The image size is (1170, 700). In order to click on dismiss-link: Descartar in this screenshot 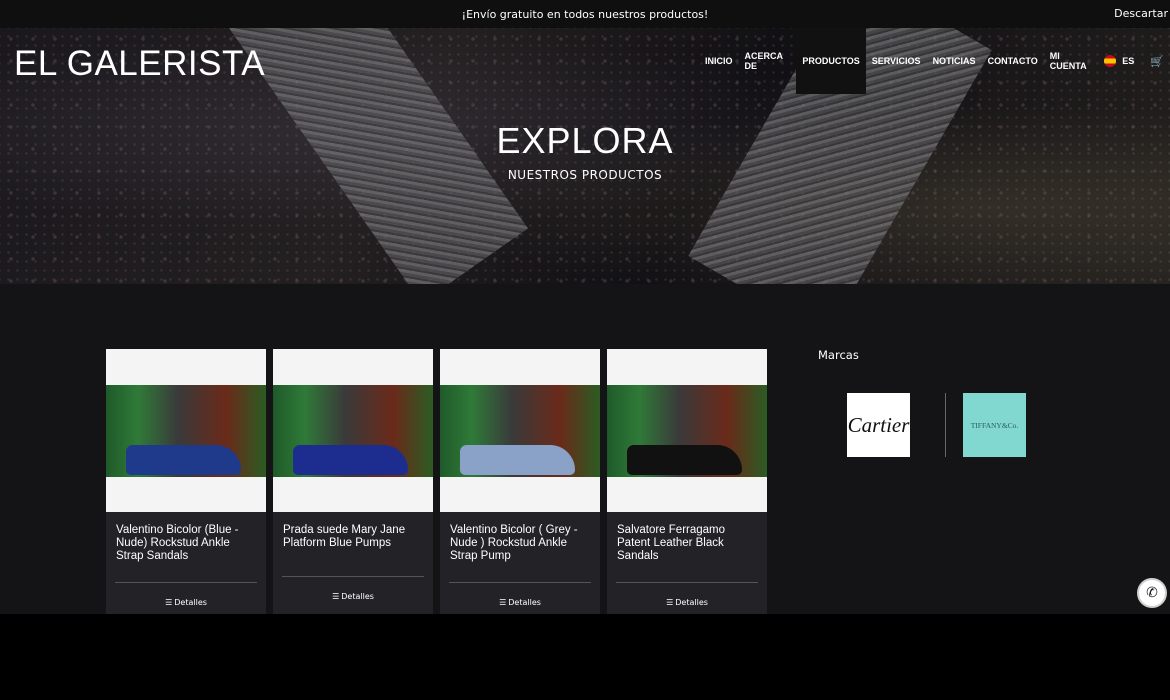, I will do `click(1141, 13)`.